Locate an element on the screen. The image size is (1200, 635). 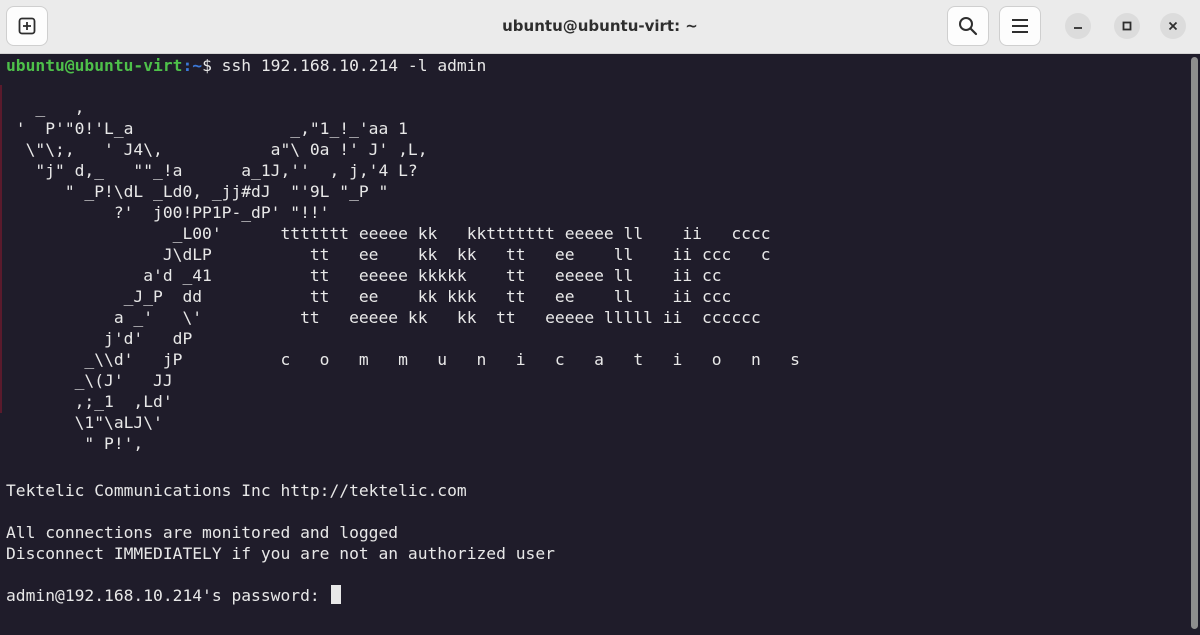
minimize-icon is located at coordinates (1078, 28).